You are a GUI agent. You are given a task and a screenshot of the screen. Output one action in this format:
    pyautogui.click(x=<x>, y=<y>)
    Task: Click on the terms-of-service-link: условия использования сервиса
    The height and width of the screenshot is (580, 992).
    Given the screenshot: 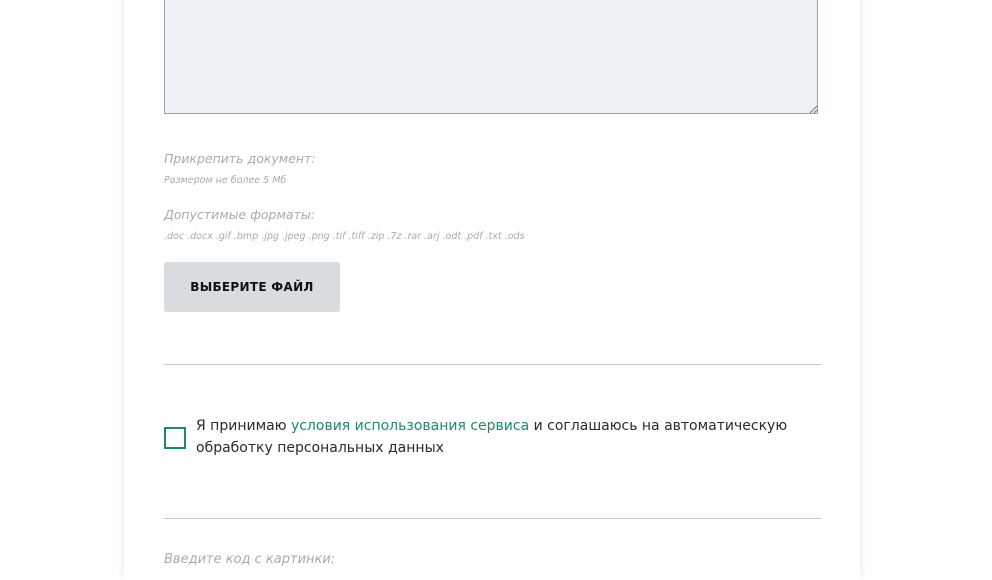 What is the action you would take?
    pyautogui.click(x=410, y=426)
    